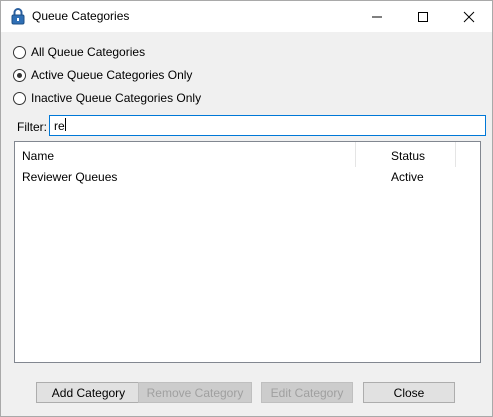 Image resolution: width=493 pixels, height=417 pixels. I want to click on radio-button-selected, so click(19, 75).